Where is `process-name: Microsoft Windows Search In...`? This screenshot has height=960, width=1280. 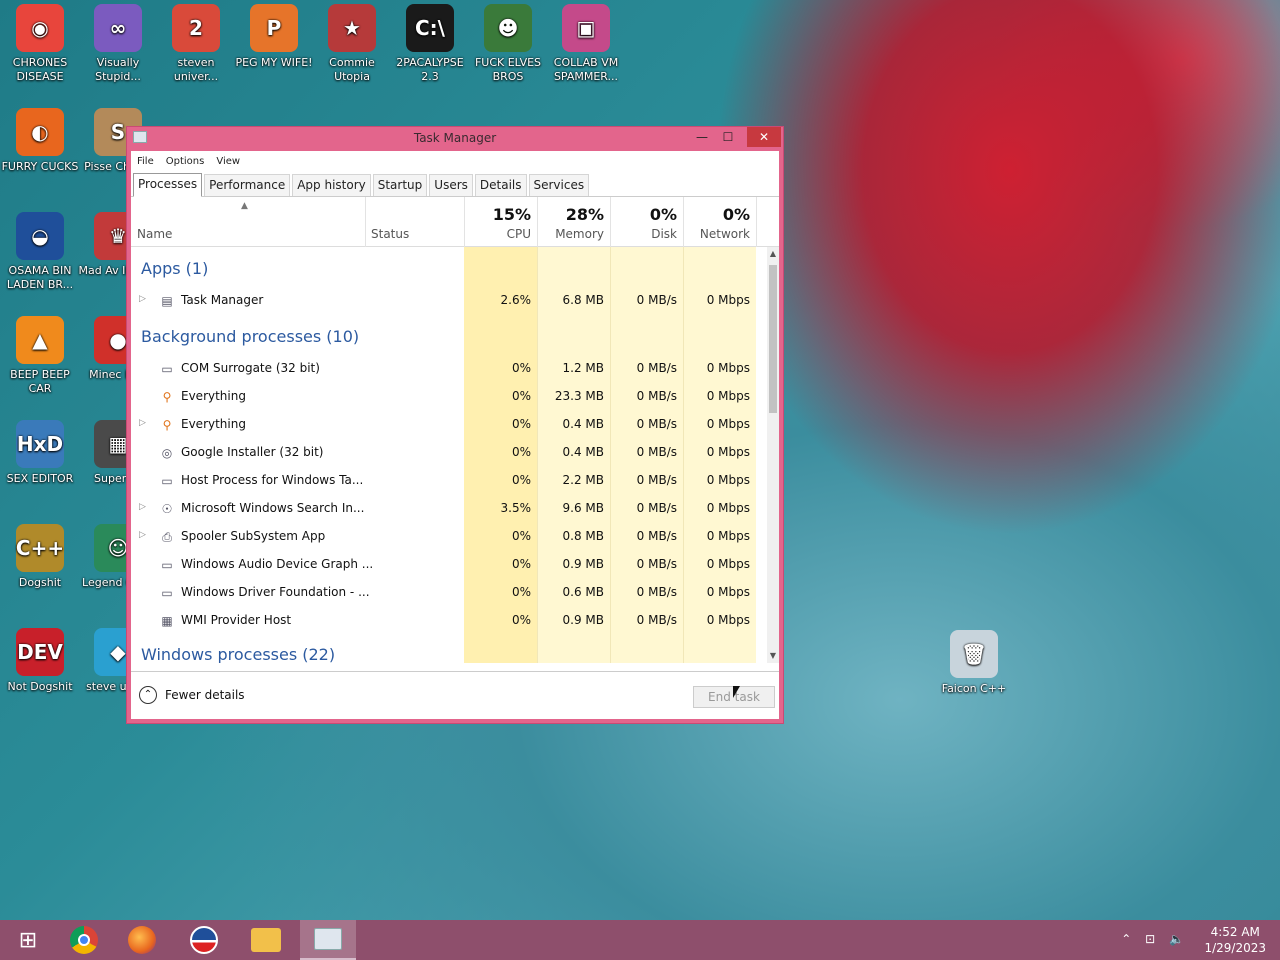 process-name: Microsoft Windows Search In... is located at coordinates (273, 508).